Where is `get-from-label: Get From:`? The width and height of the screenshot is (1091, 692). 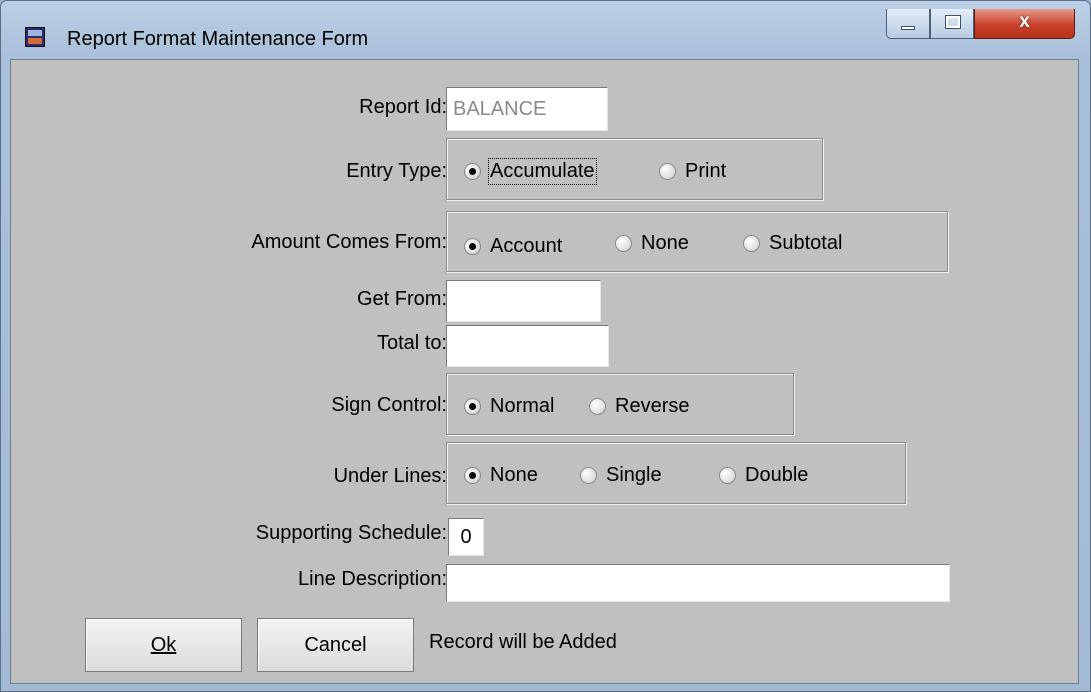 get-from-label: Get From: is located at coordinates (401, 299).